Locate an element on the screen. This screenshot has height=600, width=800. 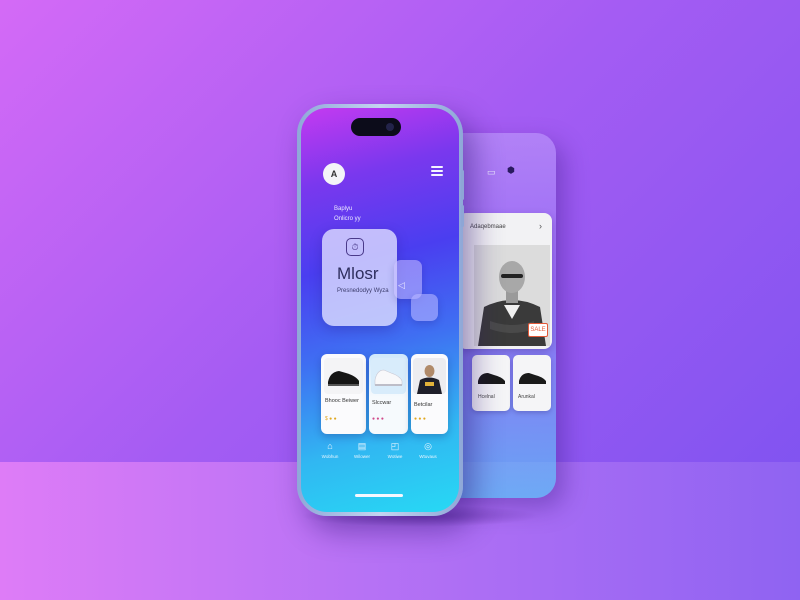
avatar: A is located at coordinates (334, 174).